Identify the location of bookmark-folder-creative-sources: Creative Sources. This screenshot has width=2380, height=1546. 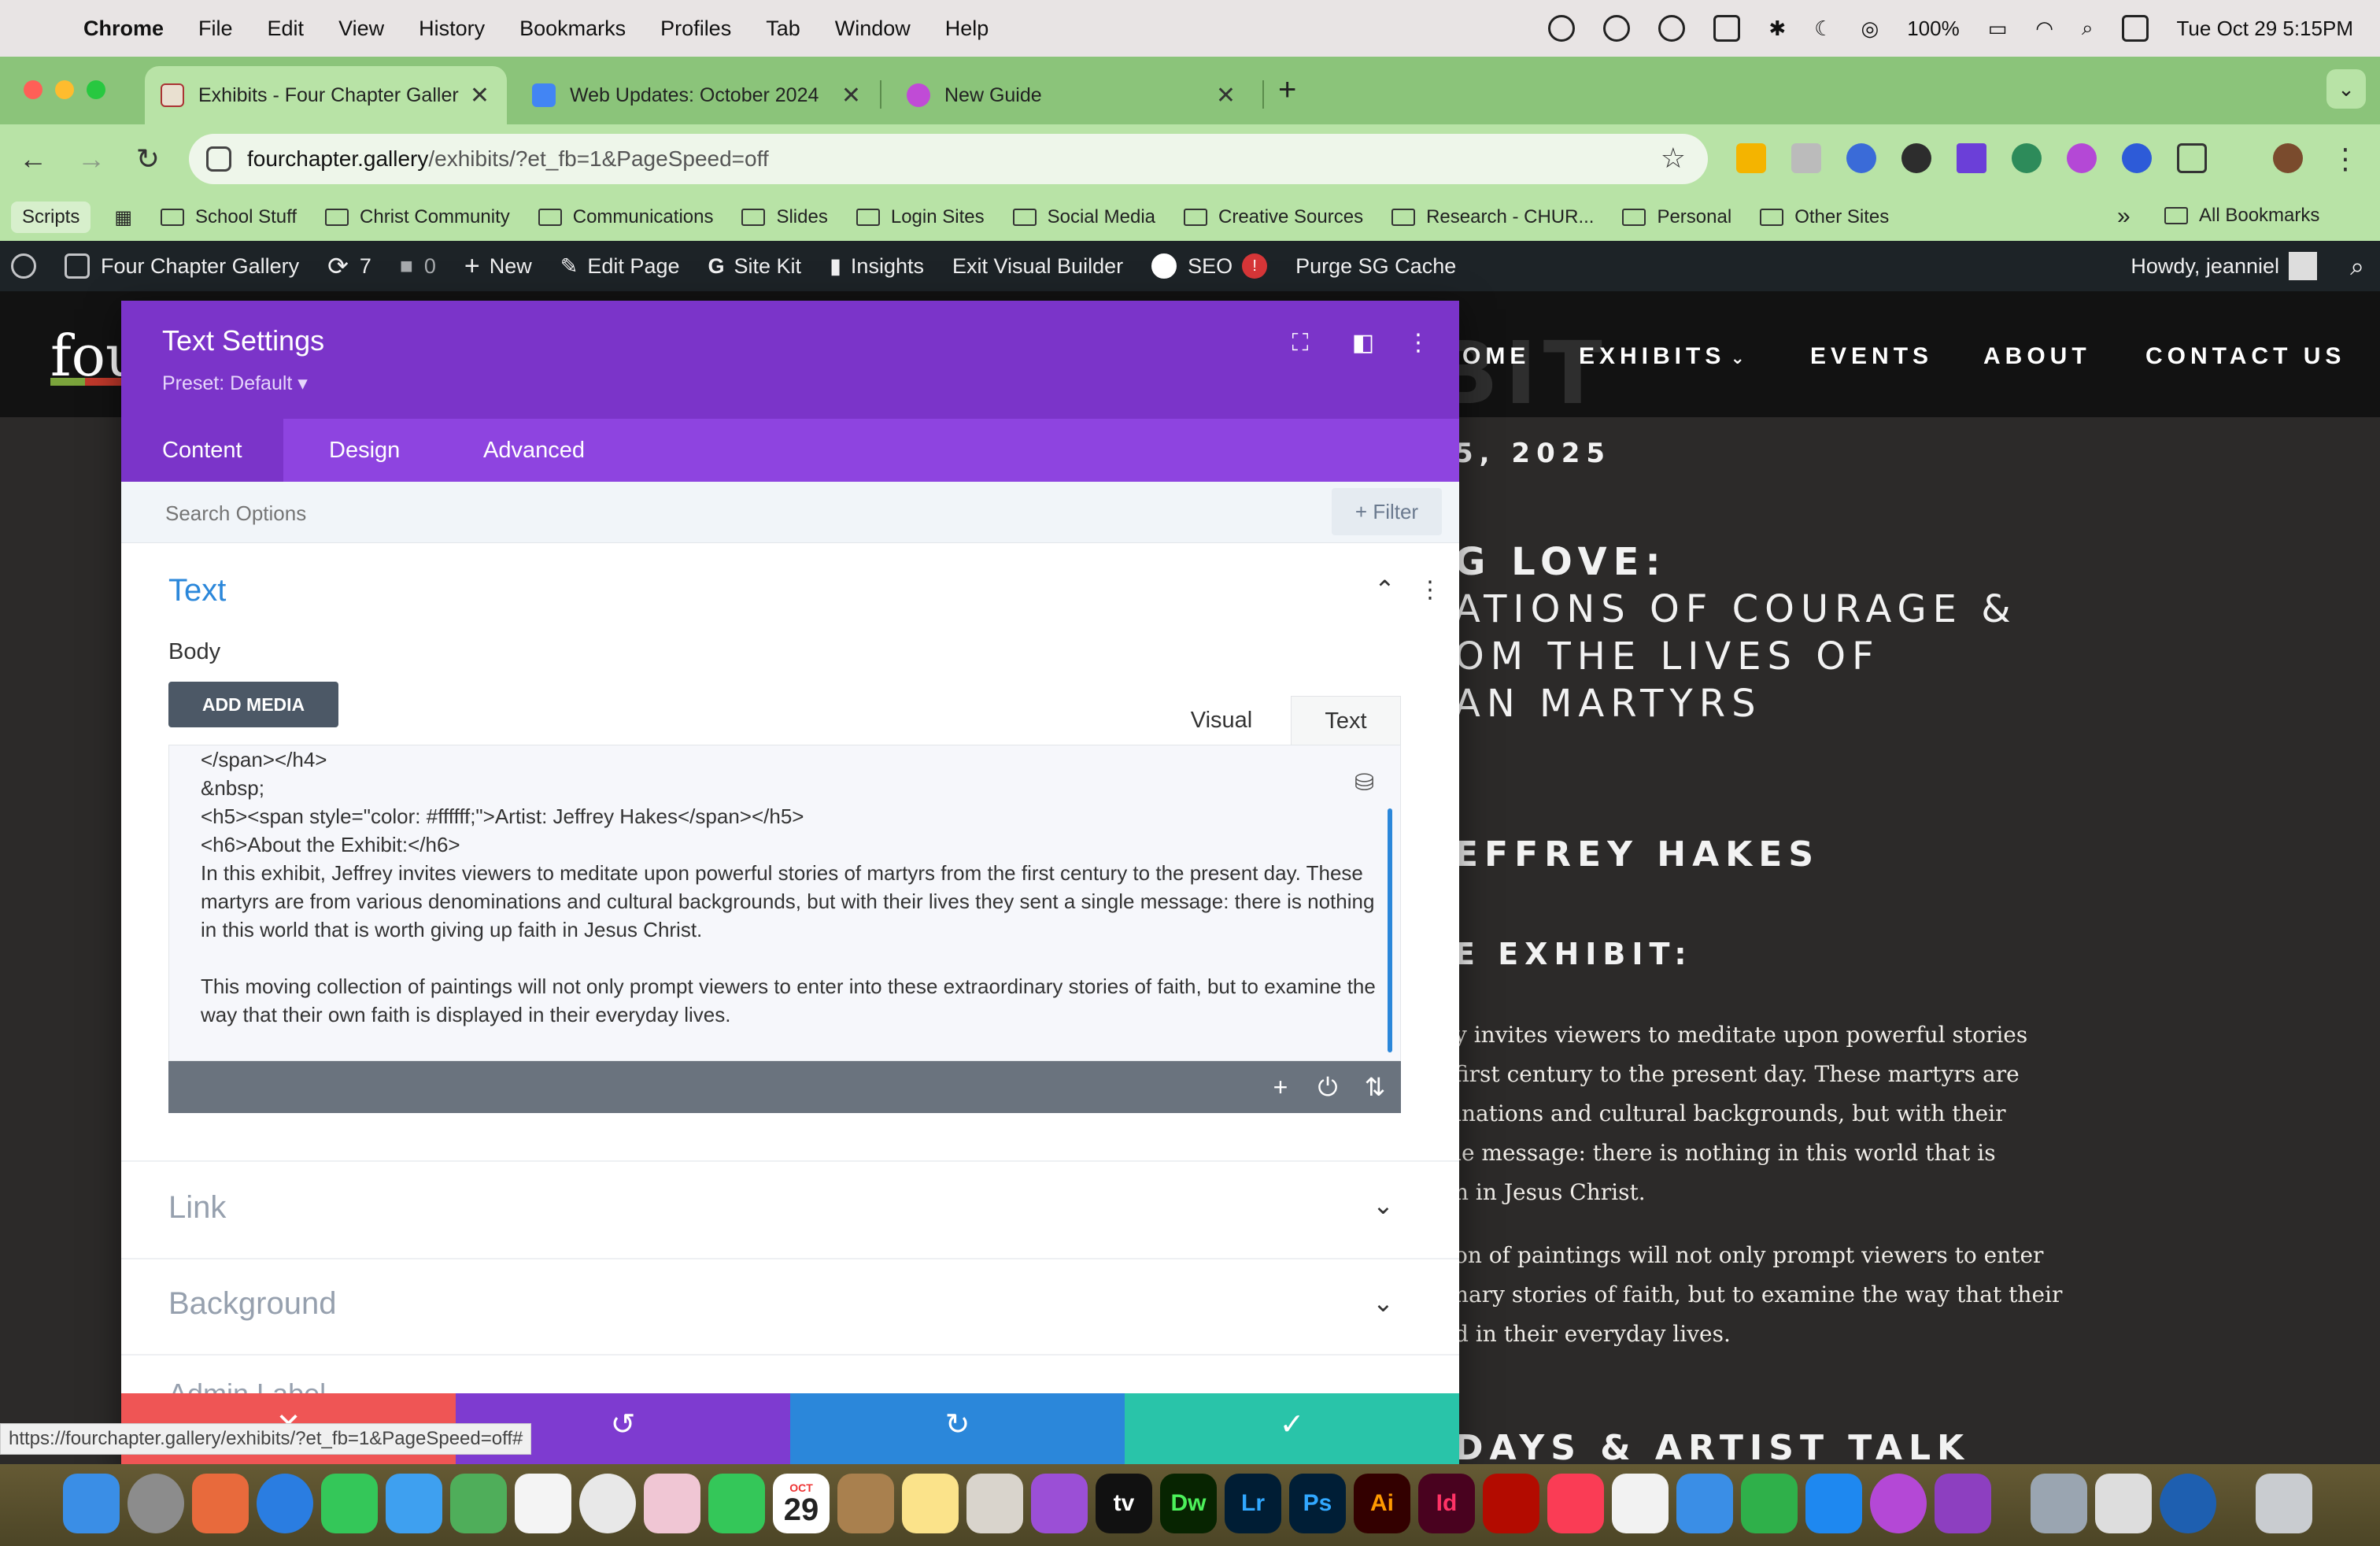
(1273, 217).